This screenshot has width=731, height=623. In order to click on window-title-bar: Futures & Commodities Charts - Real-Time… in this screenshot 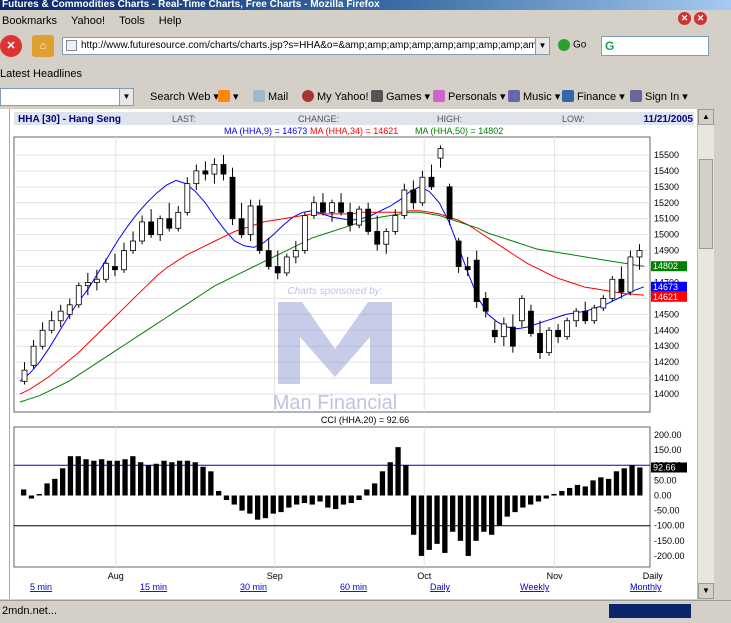, I will do `click(365, 5)`.